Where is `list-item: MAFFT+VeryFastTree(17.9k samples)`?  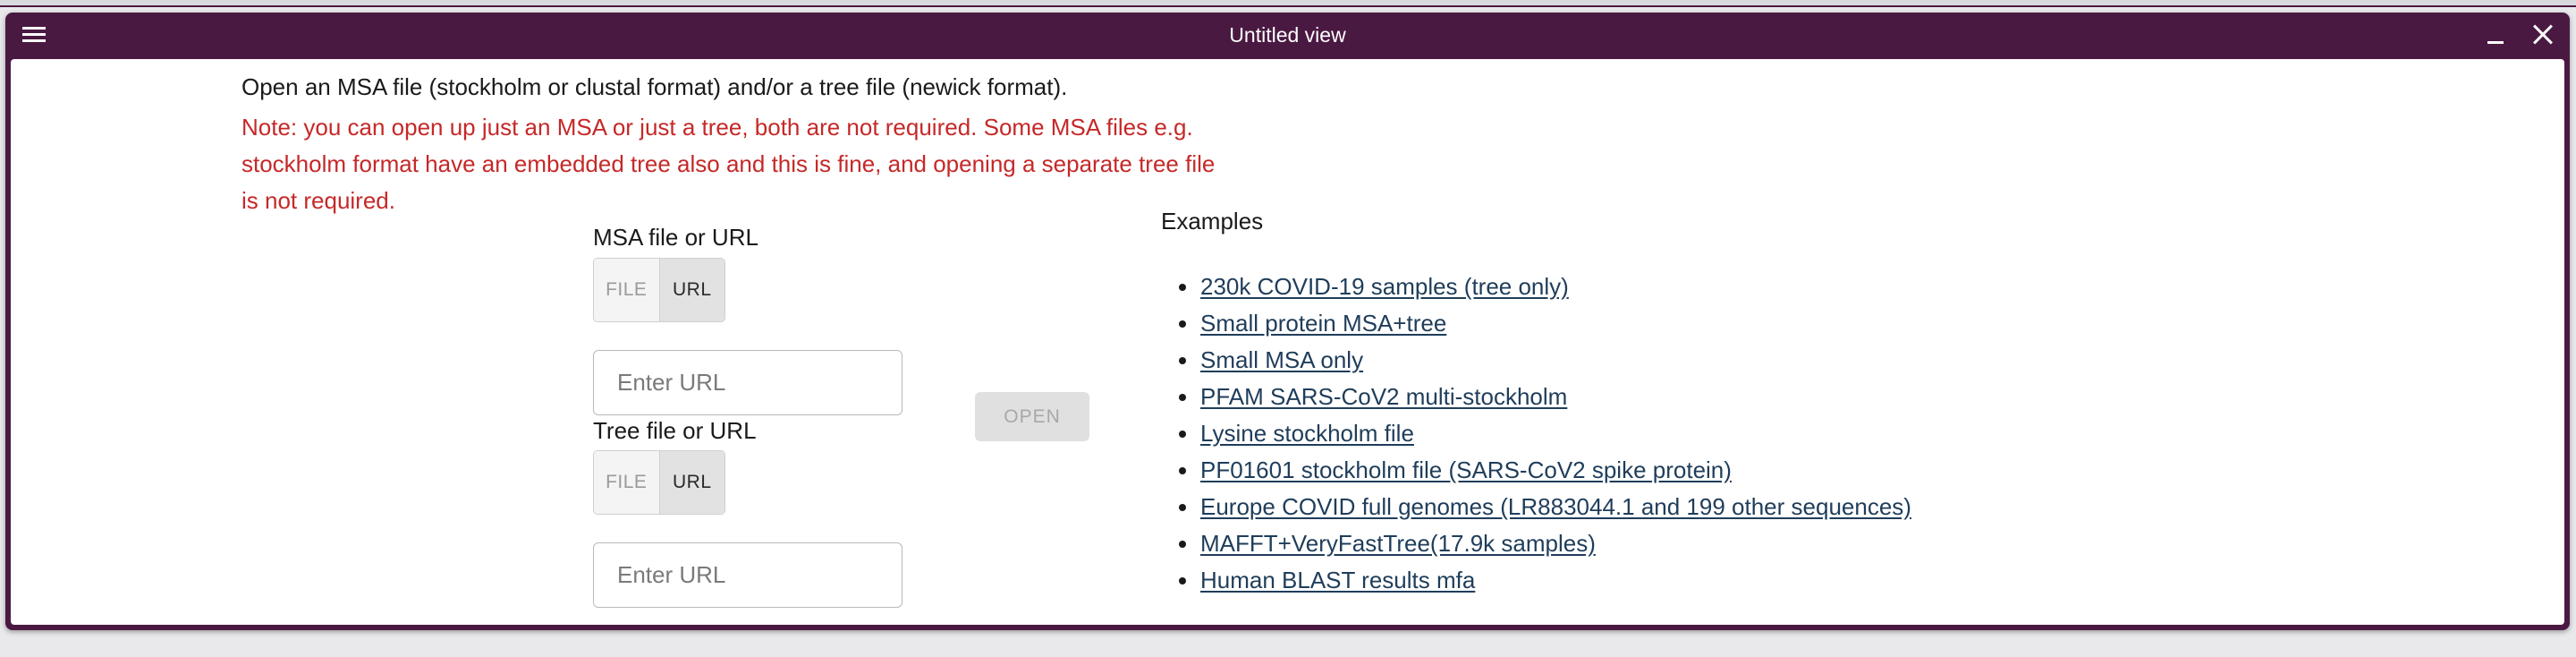 list-item: MAFFT+VeryFastTree(17.9k samples) is located at coordinates (1545, 543).